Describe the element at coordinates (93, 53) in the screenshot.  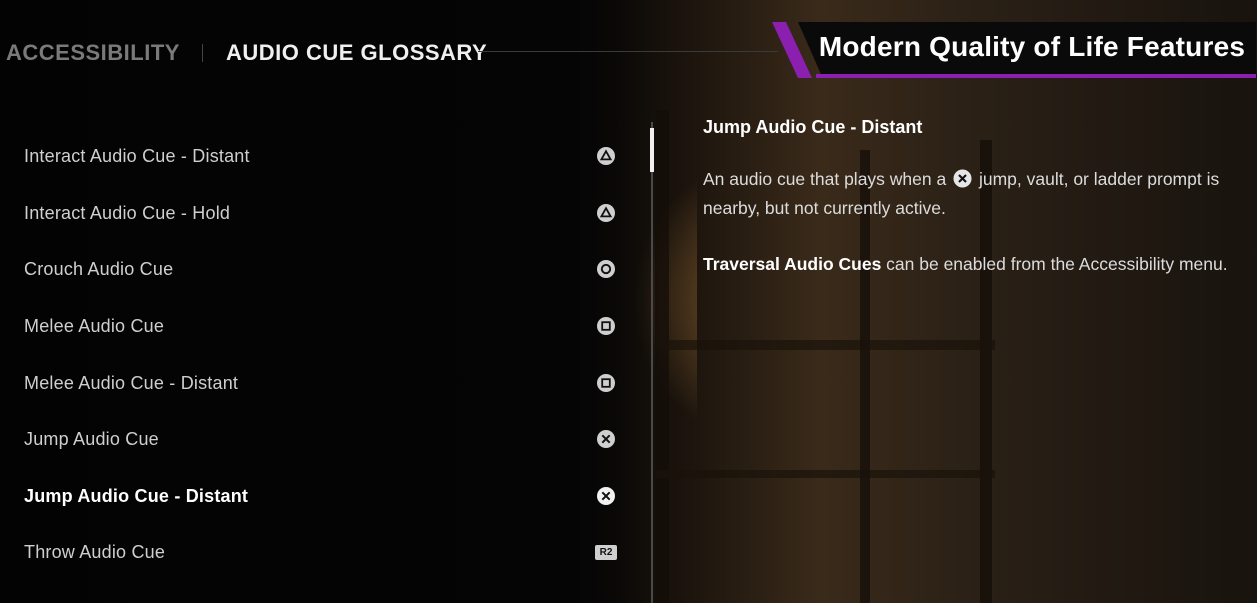
I see `tab-accessibility: ACCESSIBILITY` at that location.